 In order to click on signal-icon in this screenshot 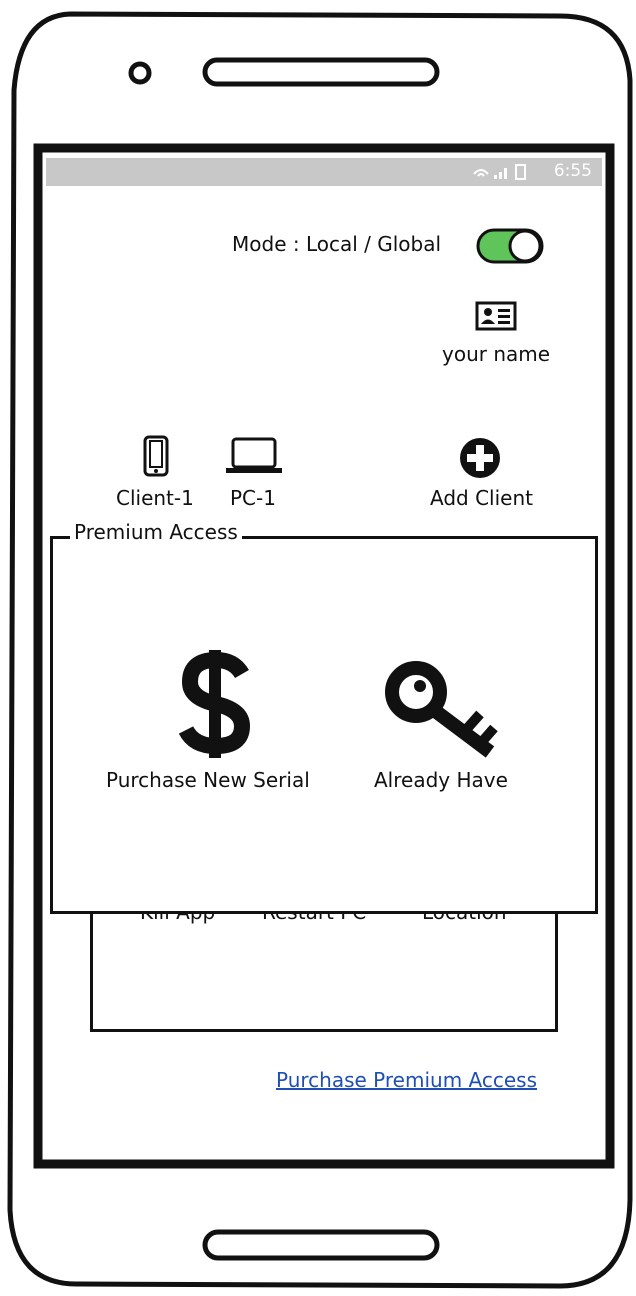, I will do `click(500, 173)`.